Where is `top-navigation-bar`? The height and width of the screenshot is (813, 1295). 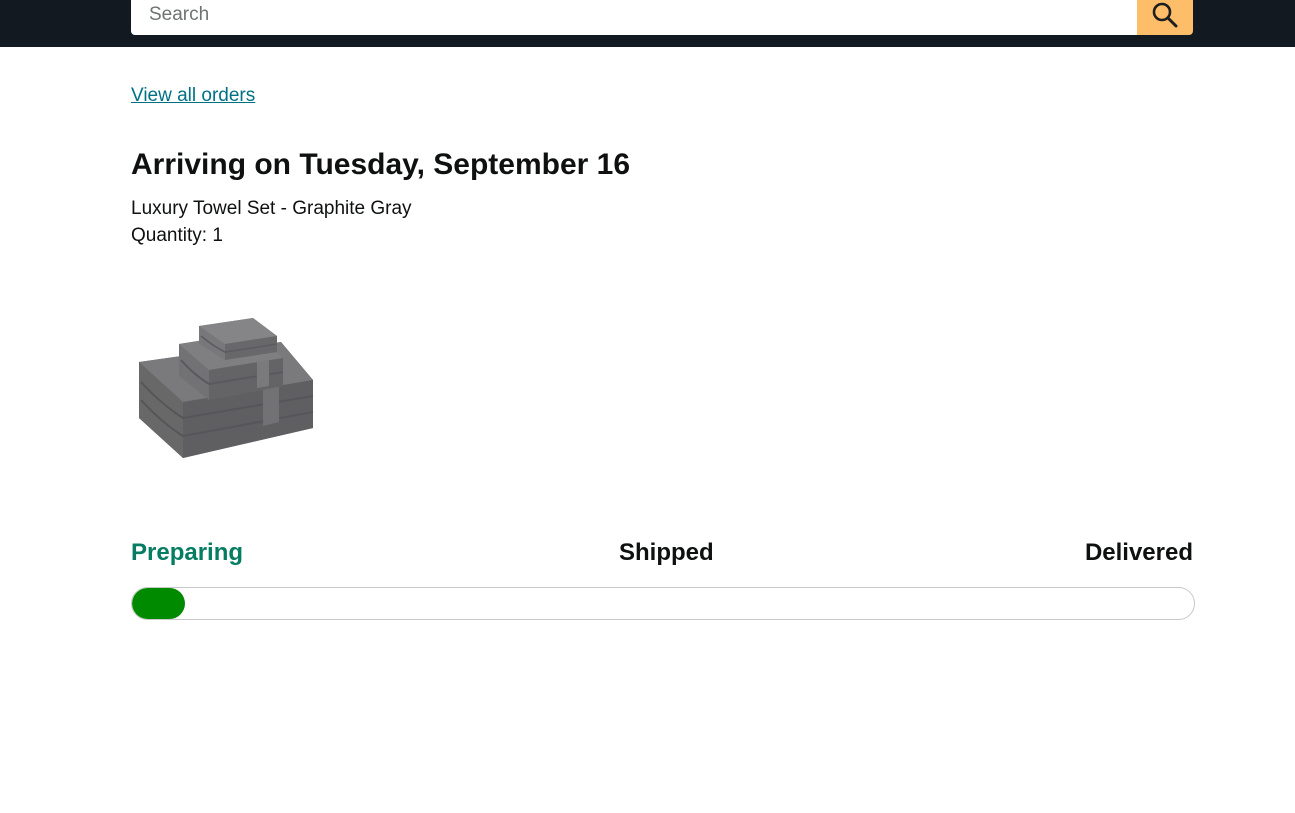 top-navigation-bar is located at coordinates (647, 23).